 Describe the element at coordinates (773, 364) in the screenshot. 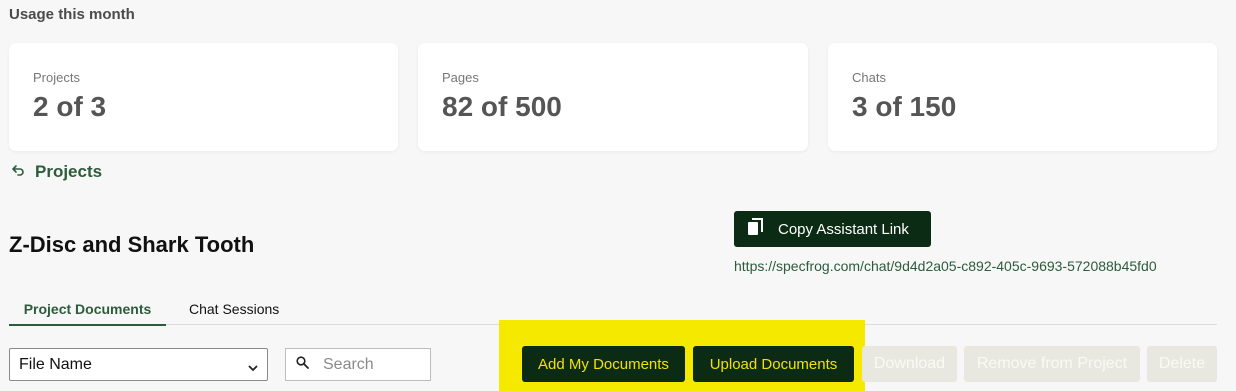

I see `upload-documents-button: Upload Documents` at that location.